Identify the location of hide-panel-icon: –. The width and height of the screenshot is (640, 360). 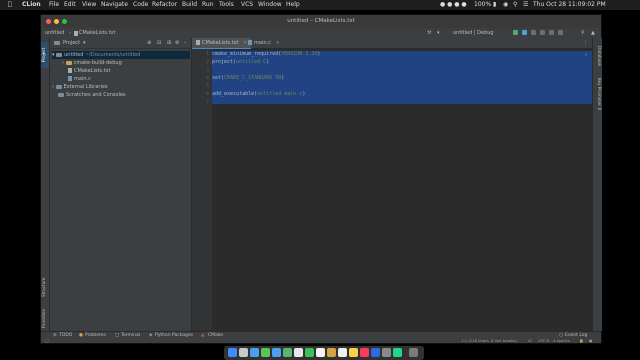
(185, 43).